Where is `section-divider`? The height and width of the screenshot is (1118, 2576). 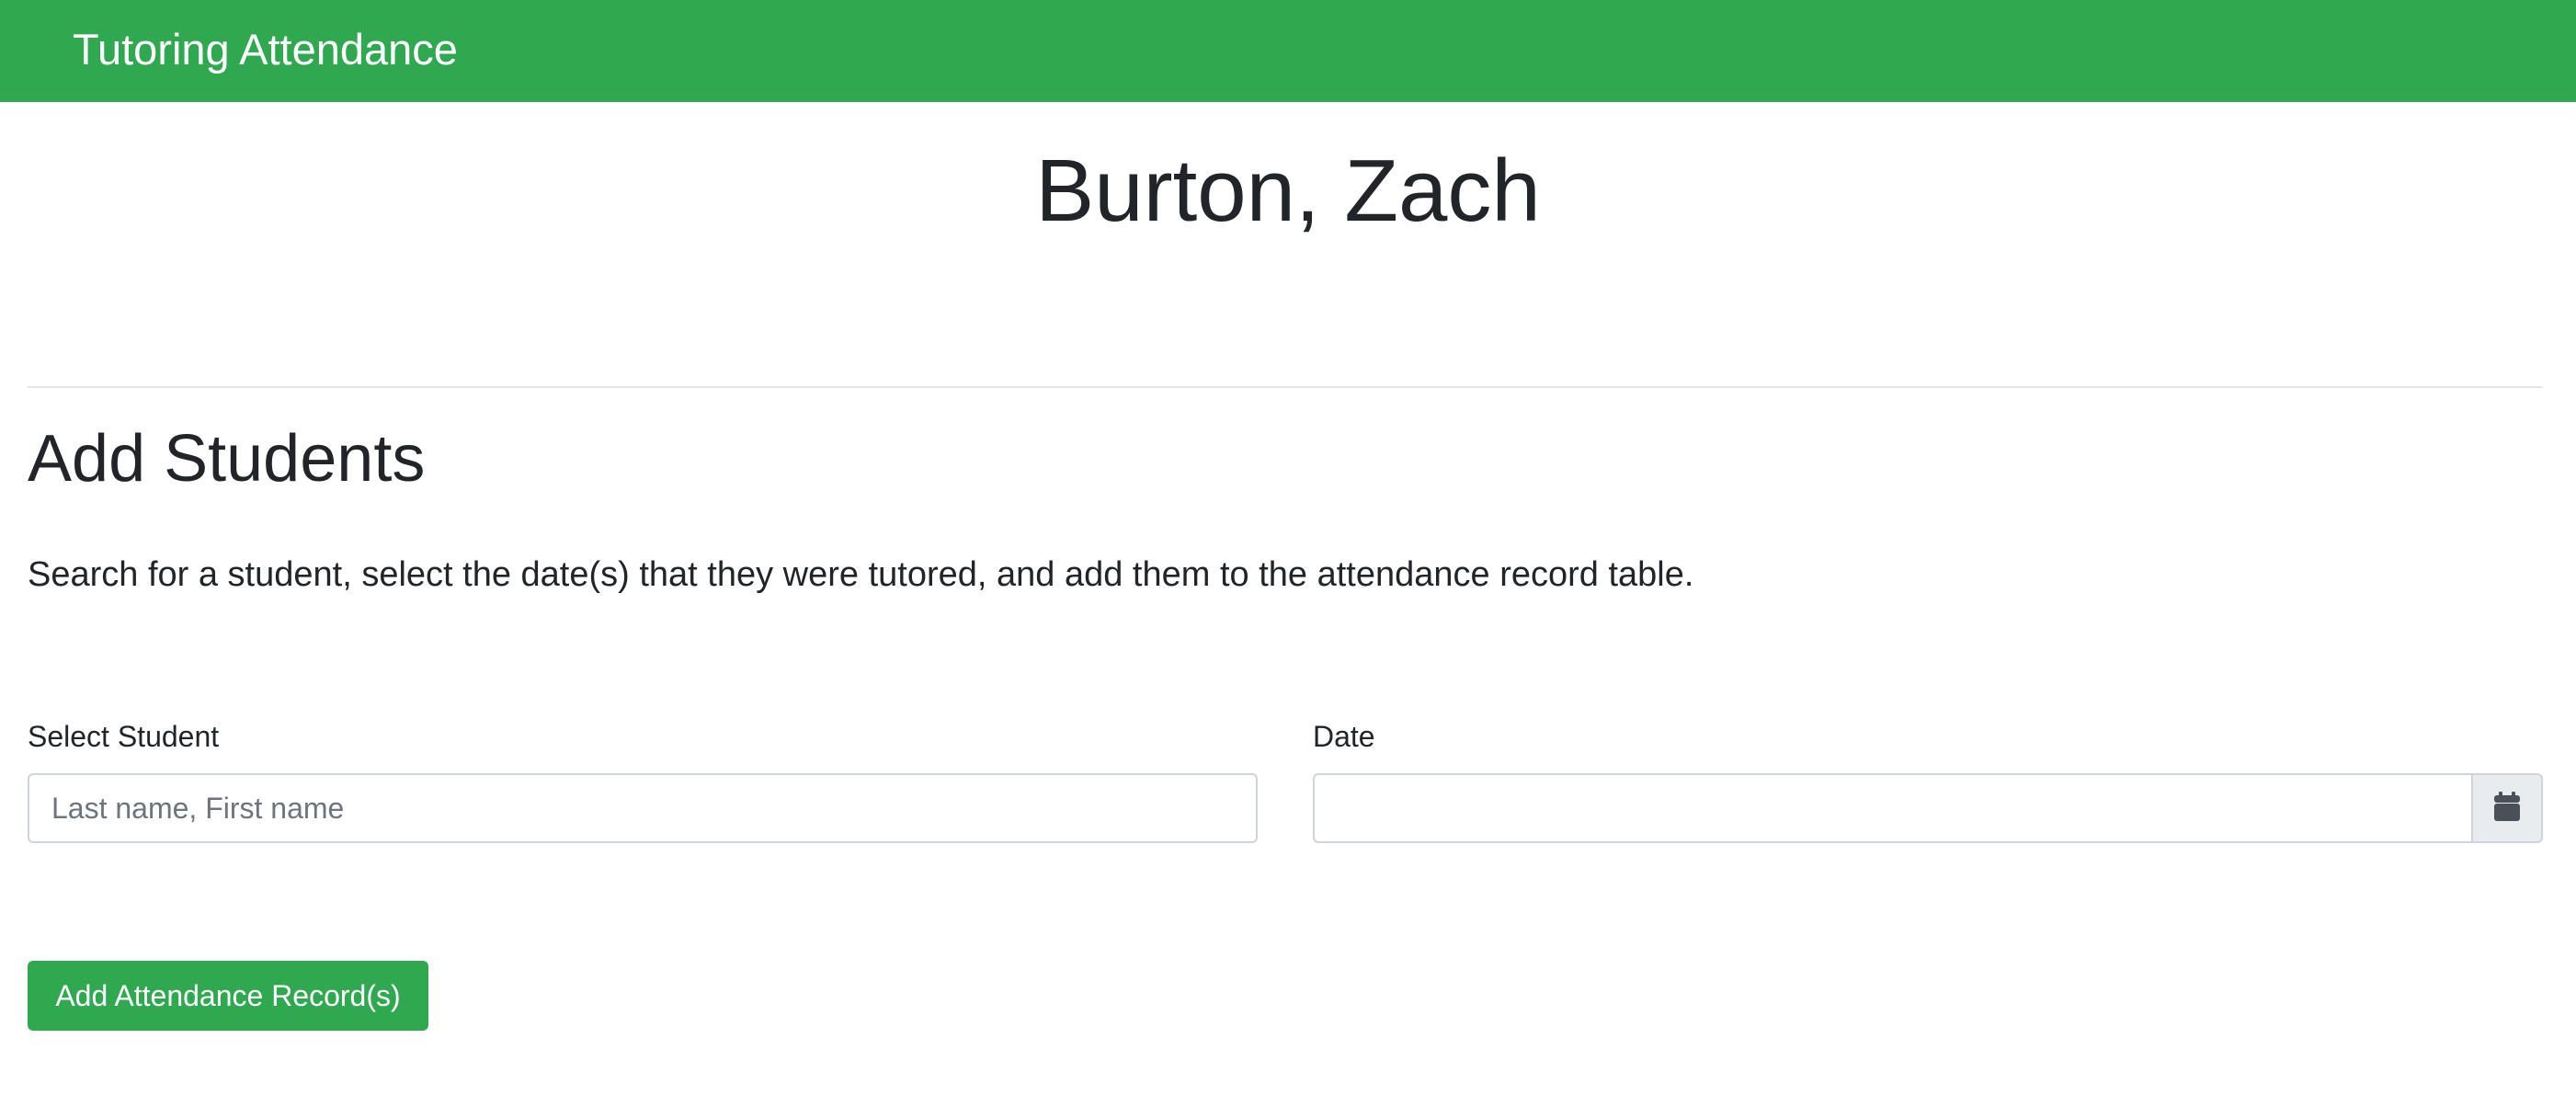 section-divider is located at coordinates (1285, 387).